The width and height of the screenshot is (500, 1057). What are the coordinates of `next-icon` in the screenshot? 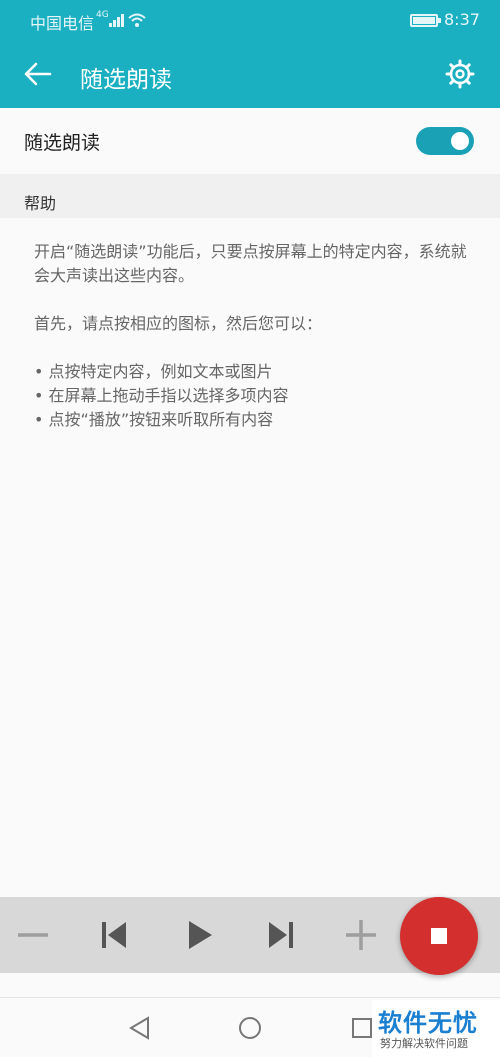 It's located at (280, 935).